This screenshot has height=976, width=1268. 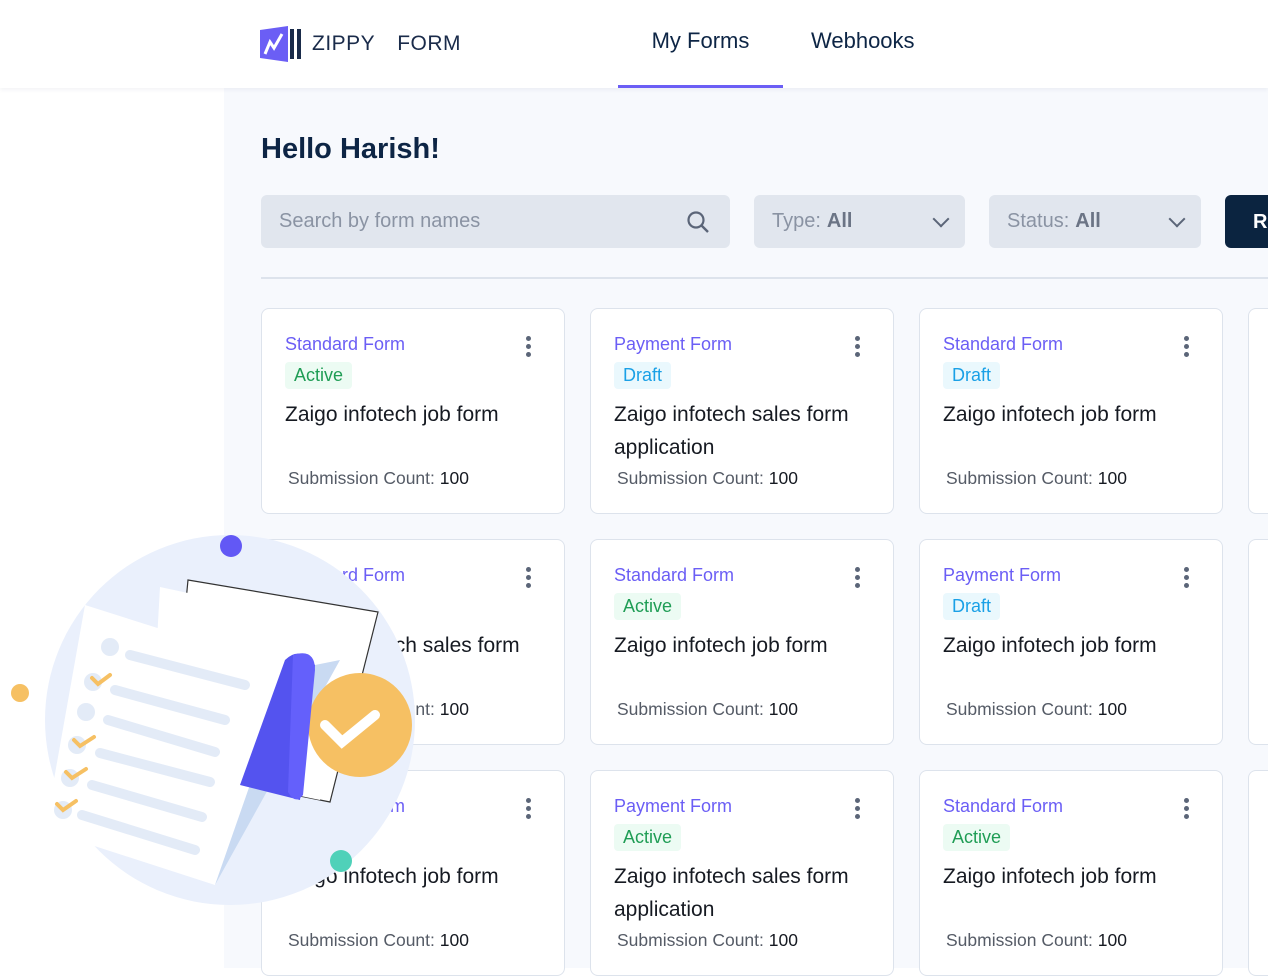 I want to click on status-filter-label: Status:, so click(x=1038, y=221).